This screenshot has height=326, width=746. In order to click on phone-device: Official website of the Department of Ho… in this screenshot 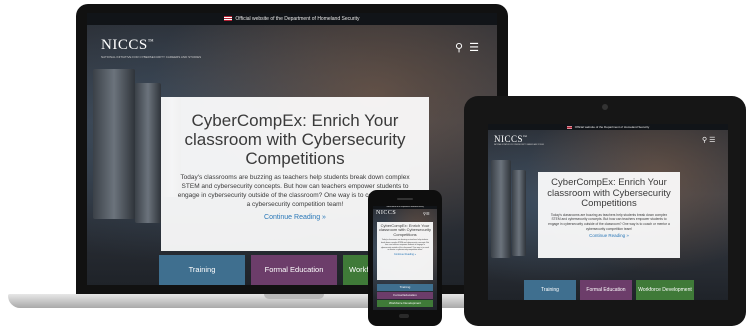, I will do `click(405, 258)`.